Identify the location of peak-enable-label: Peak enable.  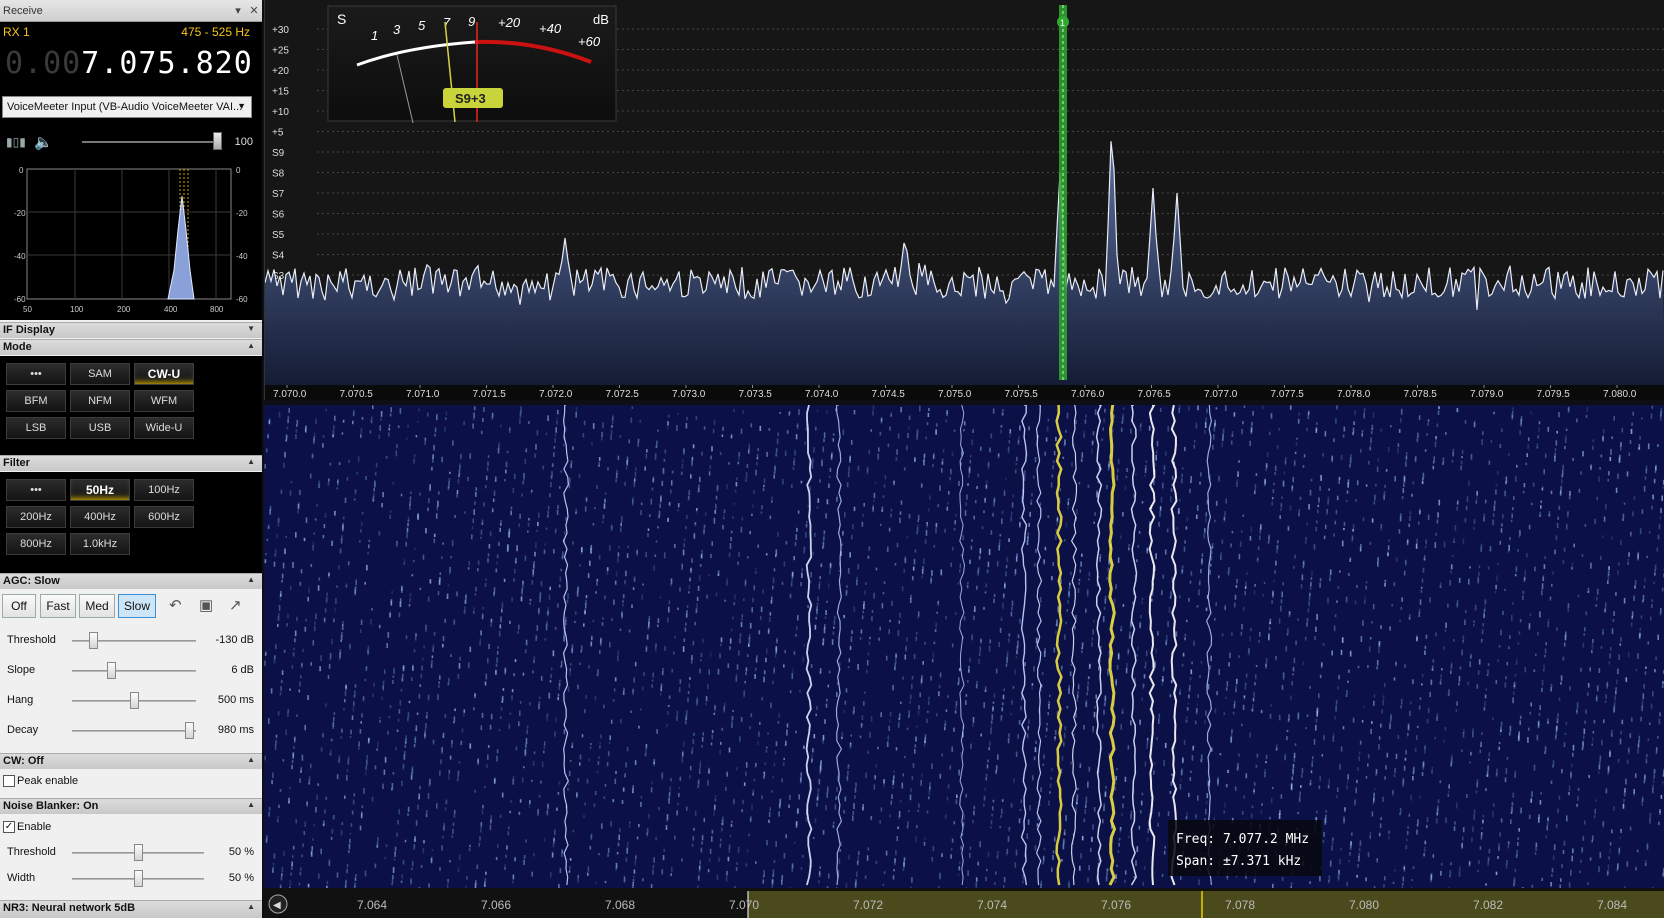
(48, 781).